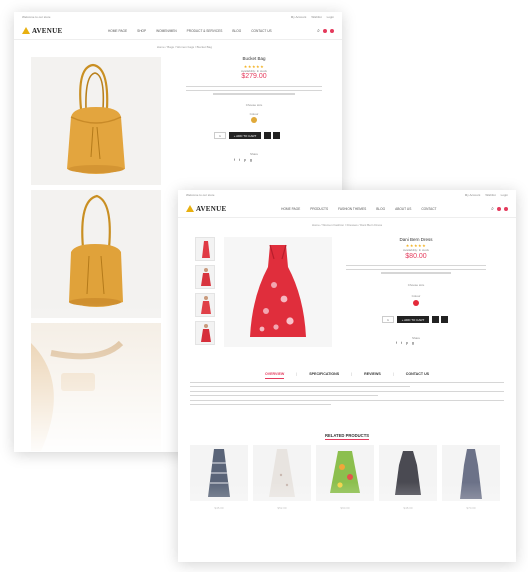  What do you see at coordinates (184, 47) in the screenshot?
I see `breadcrumb: Home / Bags / Women bags / Bucket Bag` at bounding box center [184, 47].